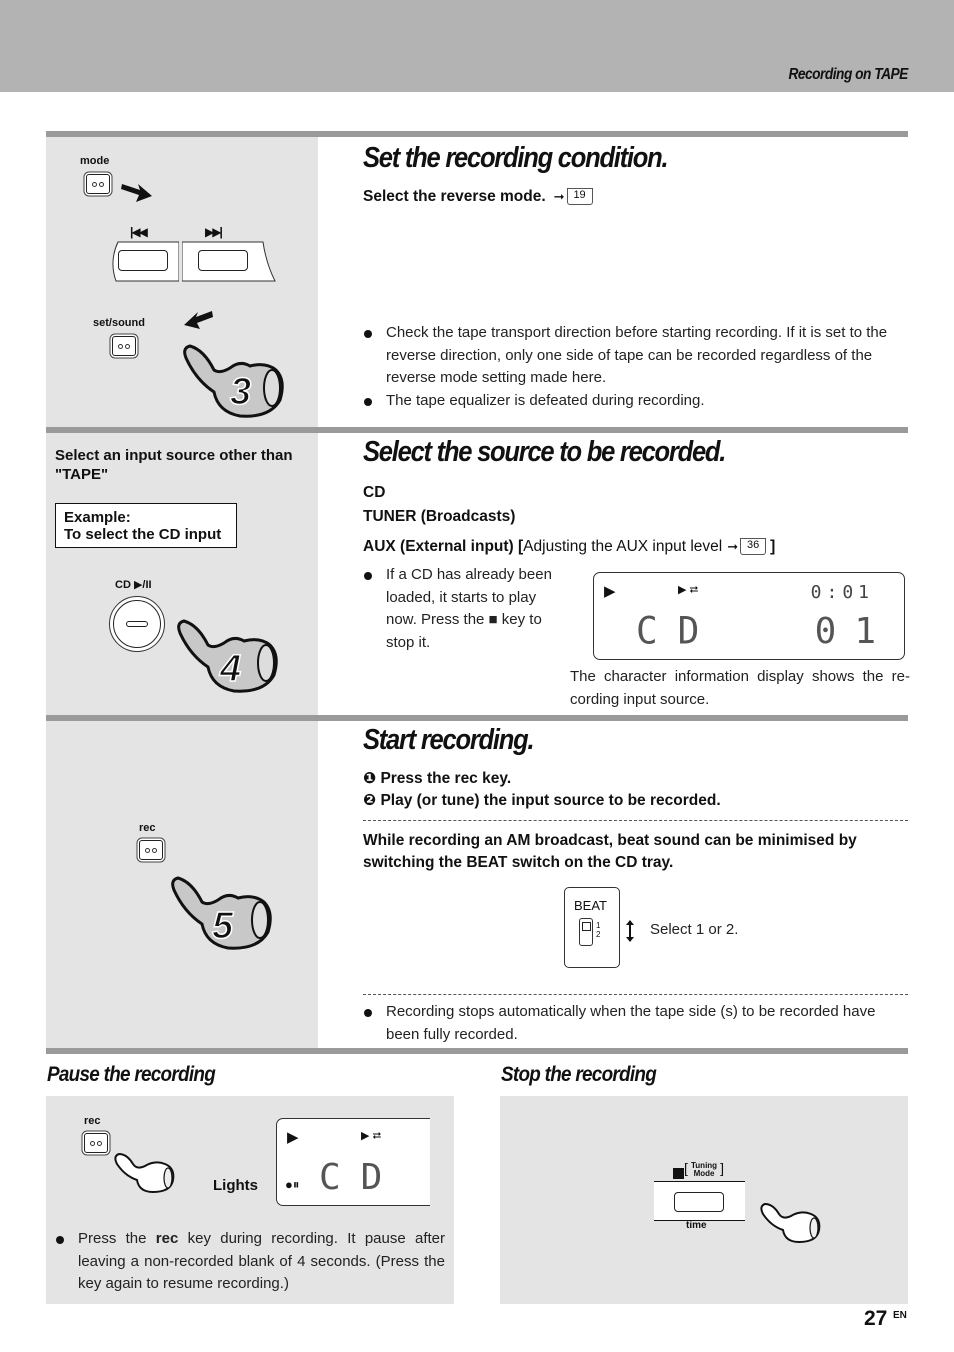  I want to click on bottom-divider, so click(477, 1051).